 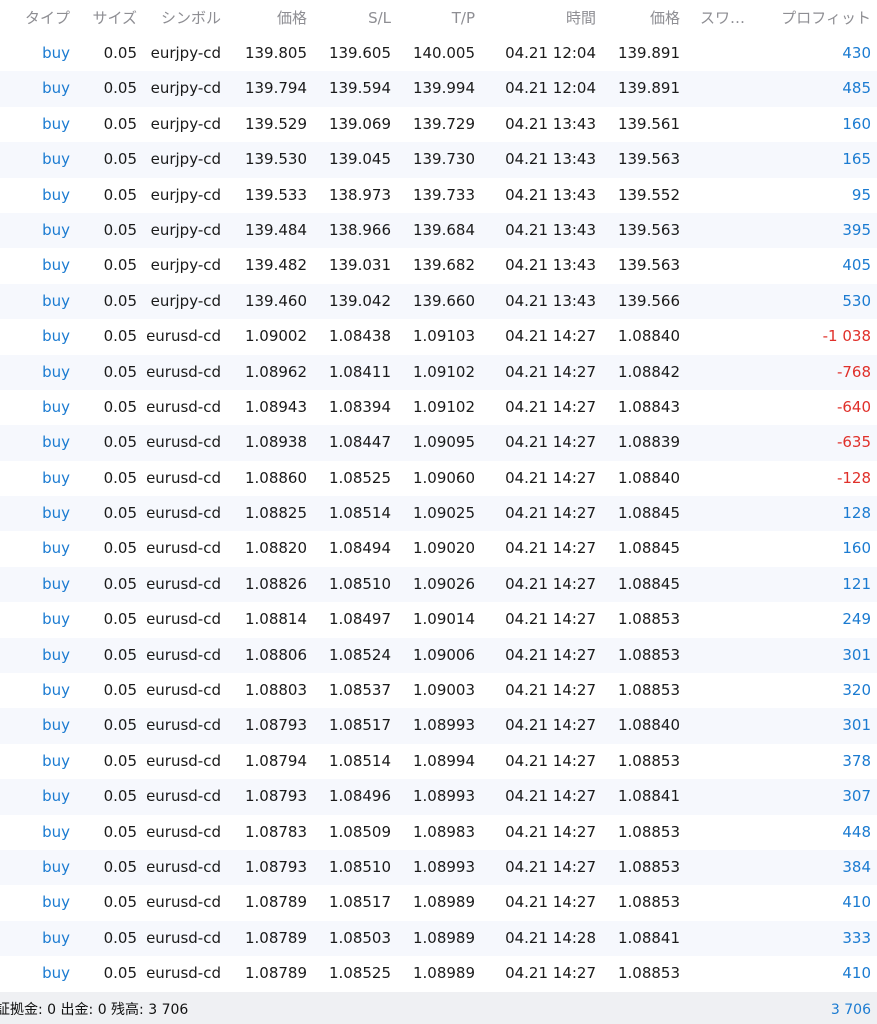 What do you see at coordinates (648, 796) in the screenshot?
I see `cell-current-price: 1.08841` at bounding box center [648, 796].